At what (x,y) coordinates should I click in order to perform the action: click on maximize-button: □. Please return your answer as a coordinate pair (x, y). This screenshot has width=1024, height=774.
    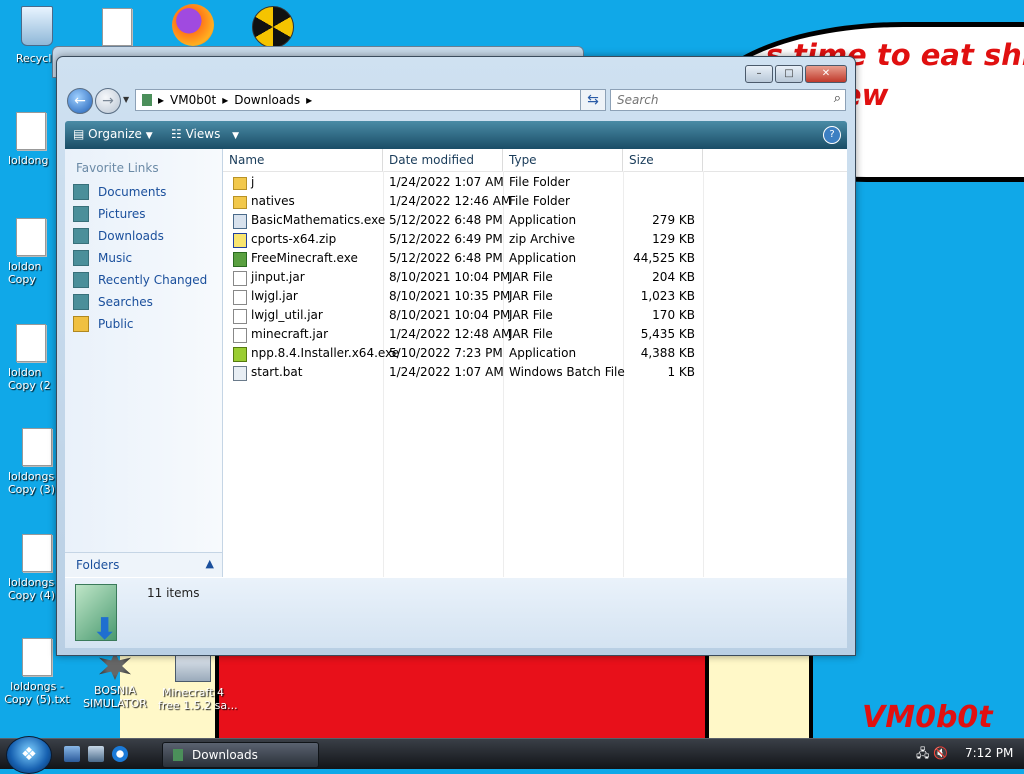
    Looking at the image, I should click on (789, 74).